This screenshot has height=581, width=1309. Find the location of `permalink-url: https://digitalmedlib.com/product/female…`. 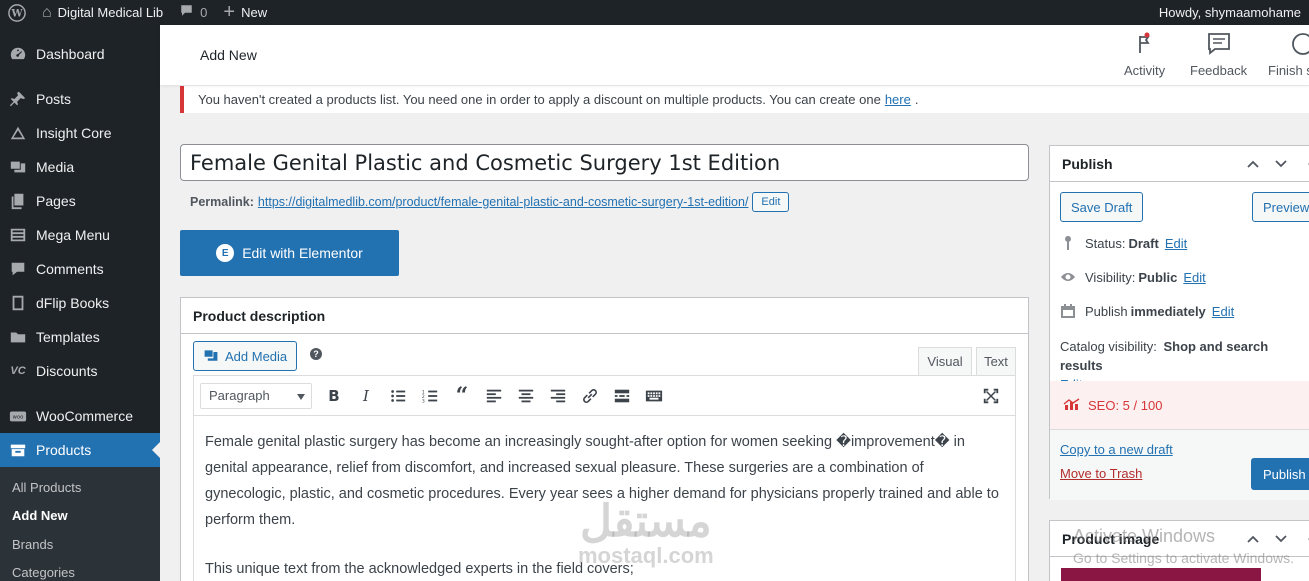

permalink-url: https://digitalmedlib.com/product/female… is located at coordinates (503, 202).